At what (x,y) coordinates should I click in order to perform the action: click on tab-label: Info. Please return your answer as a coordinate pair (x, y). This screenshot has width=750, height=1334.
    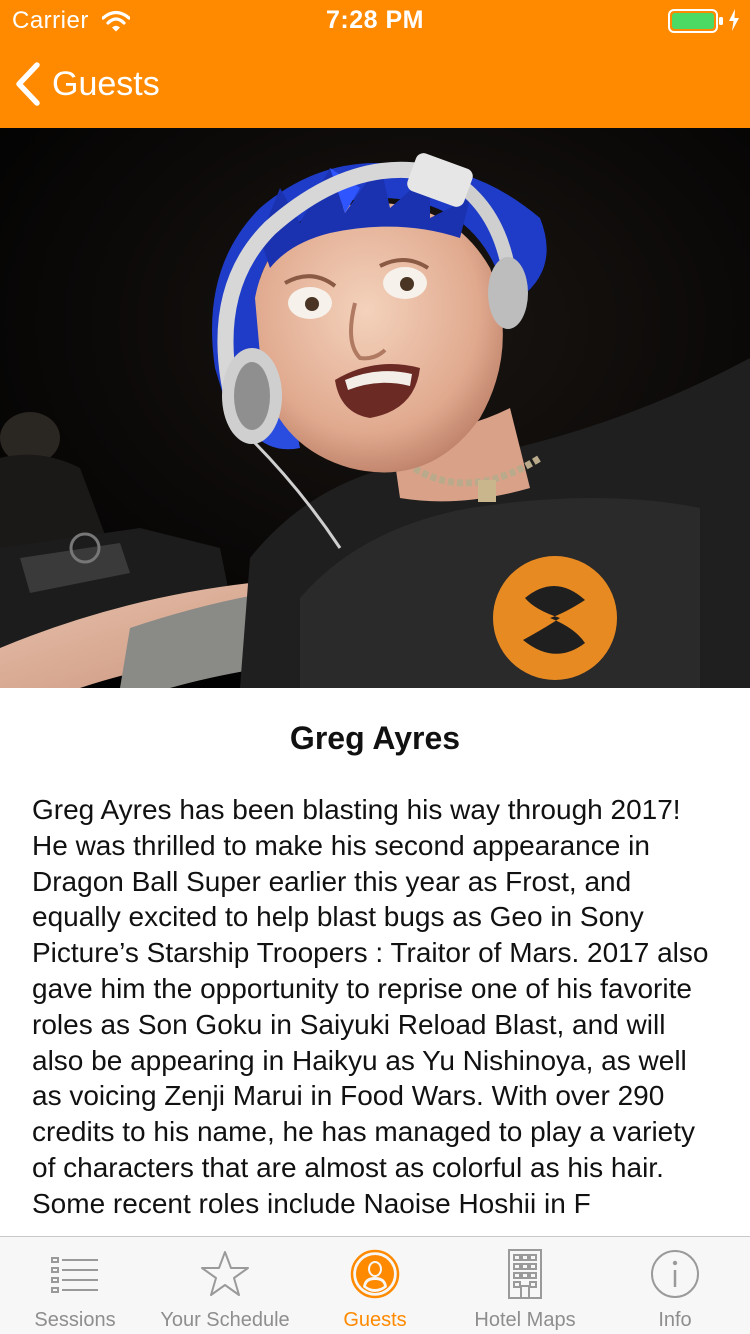
    Looking at the image, I should click on (675, 1320).